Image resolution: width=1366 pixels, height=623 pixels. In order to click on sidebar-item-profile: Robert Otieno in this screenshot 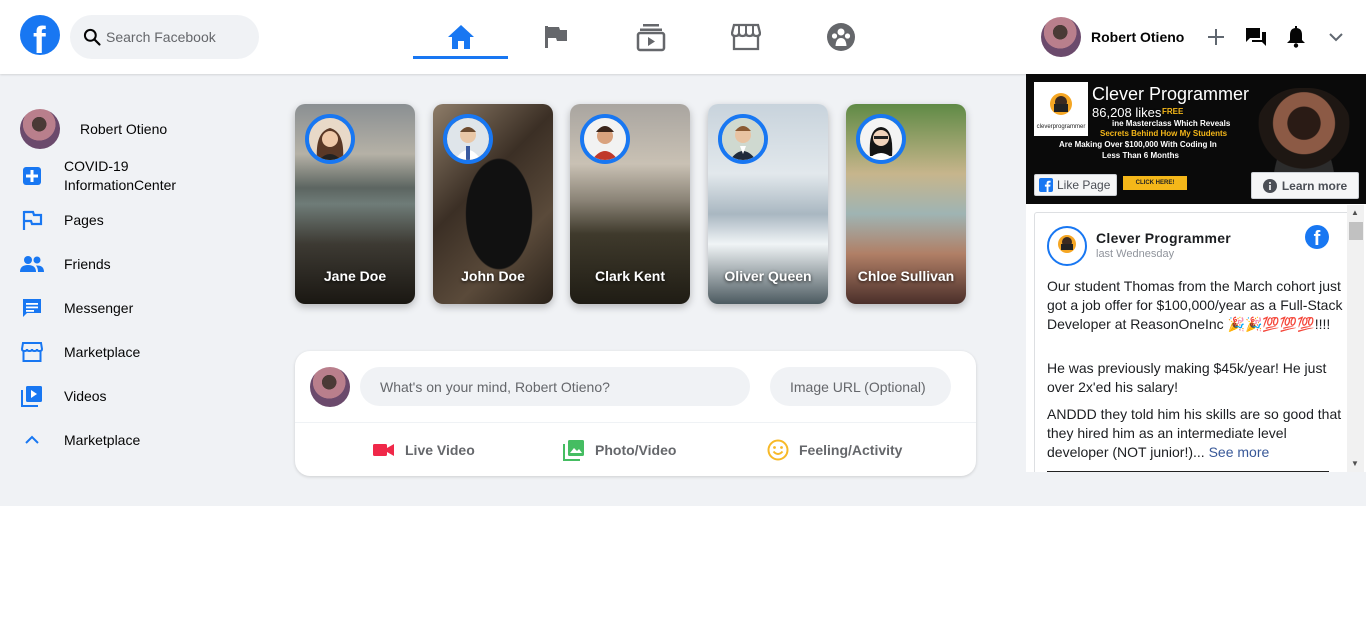, I will do `click(145, 129)`.